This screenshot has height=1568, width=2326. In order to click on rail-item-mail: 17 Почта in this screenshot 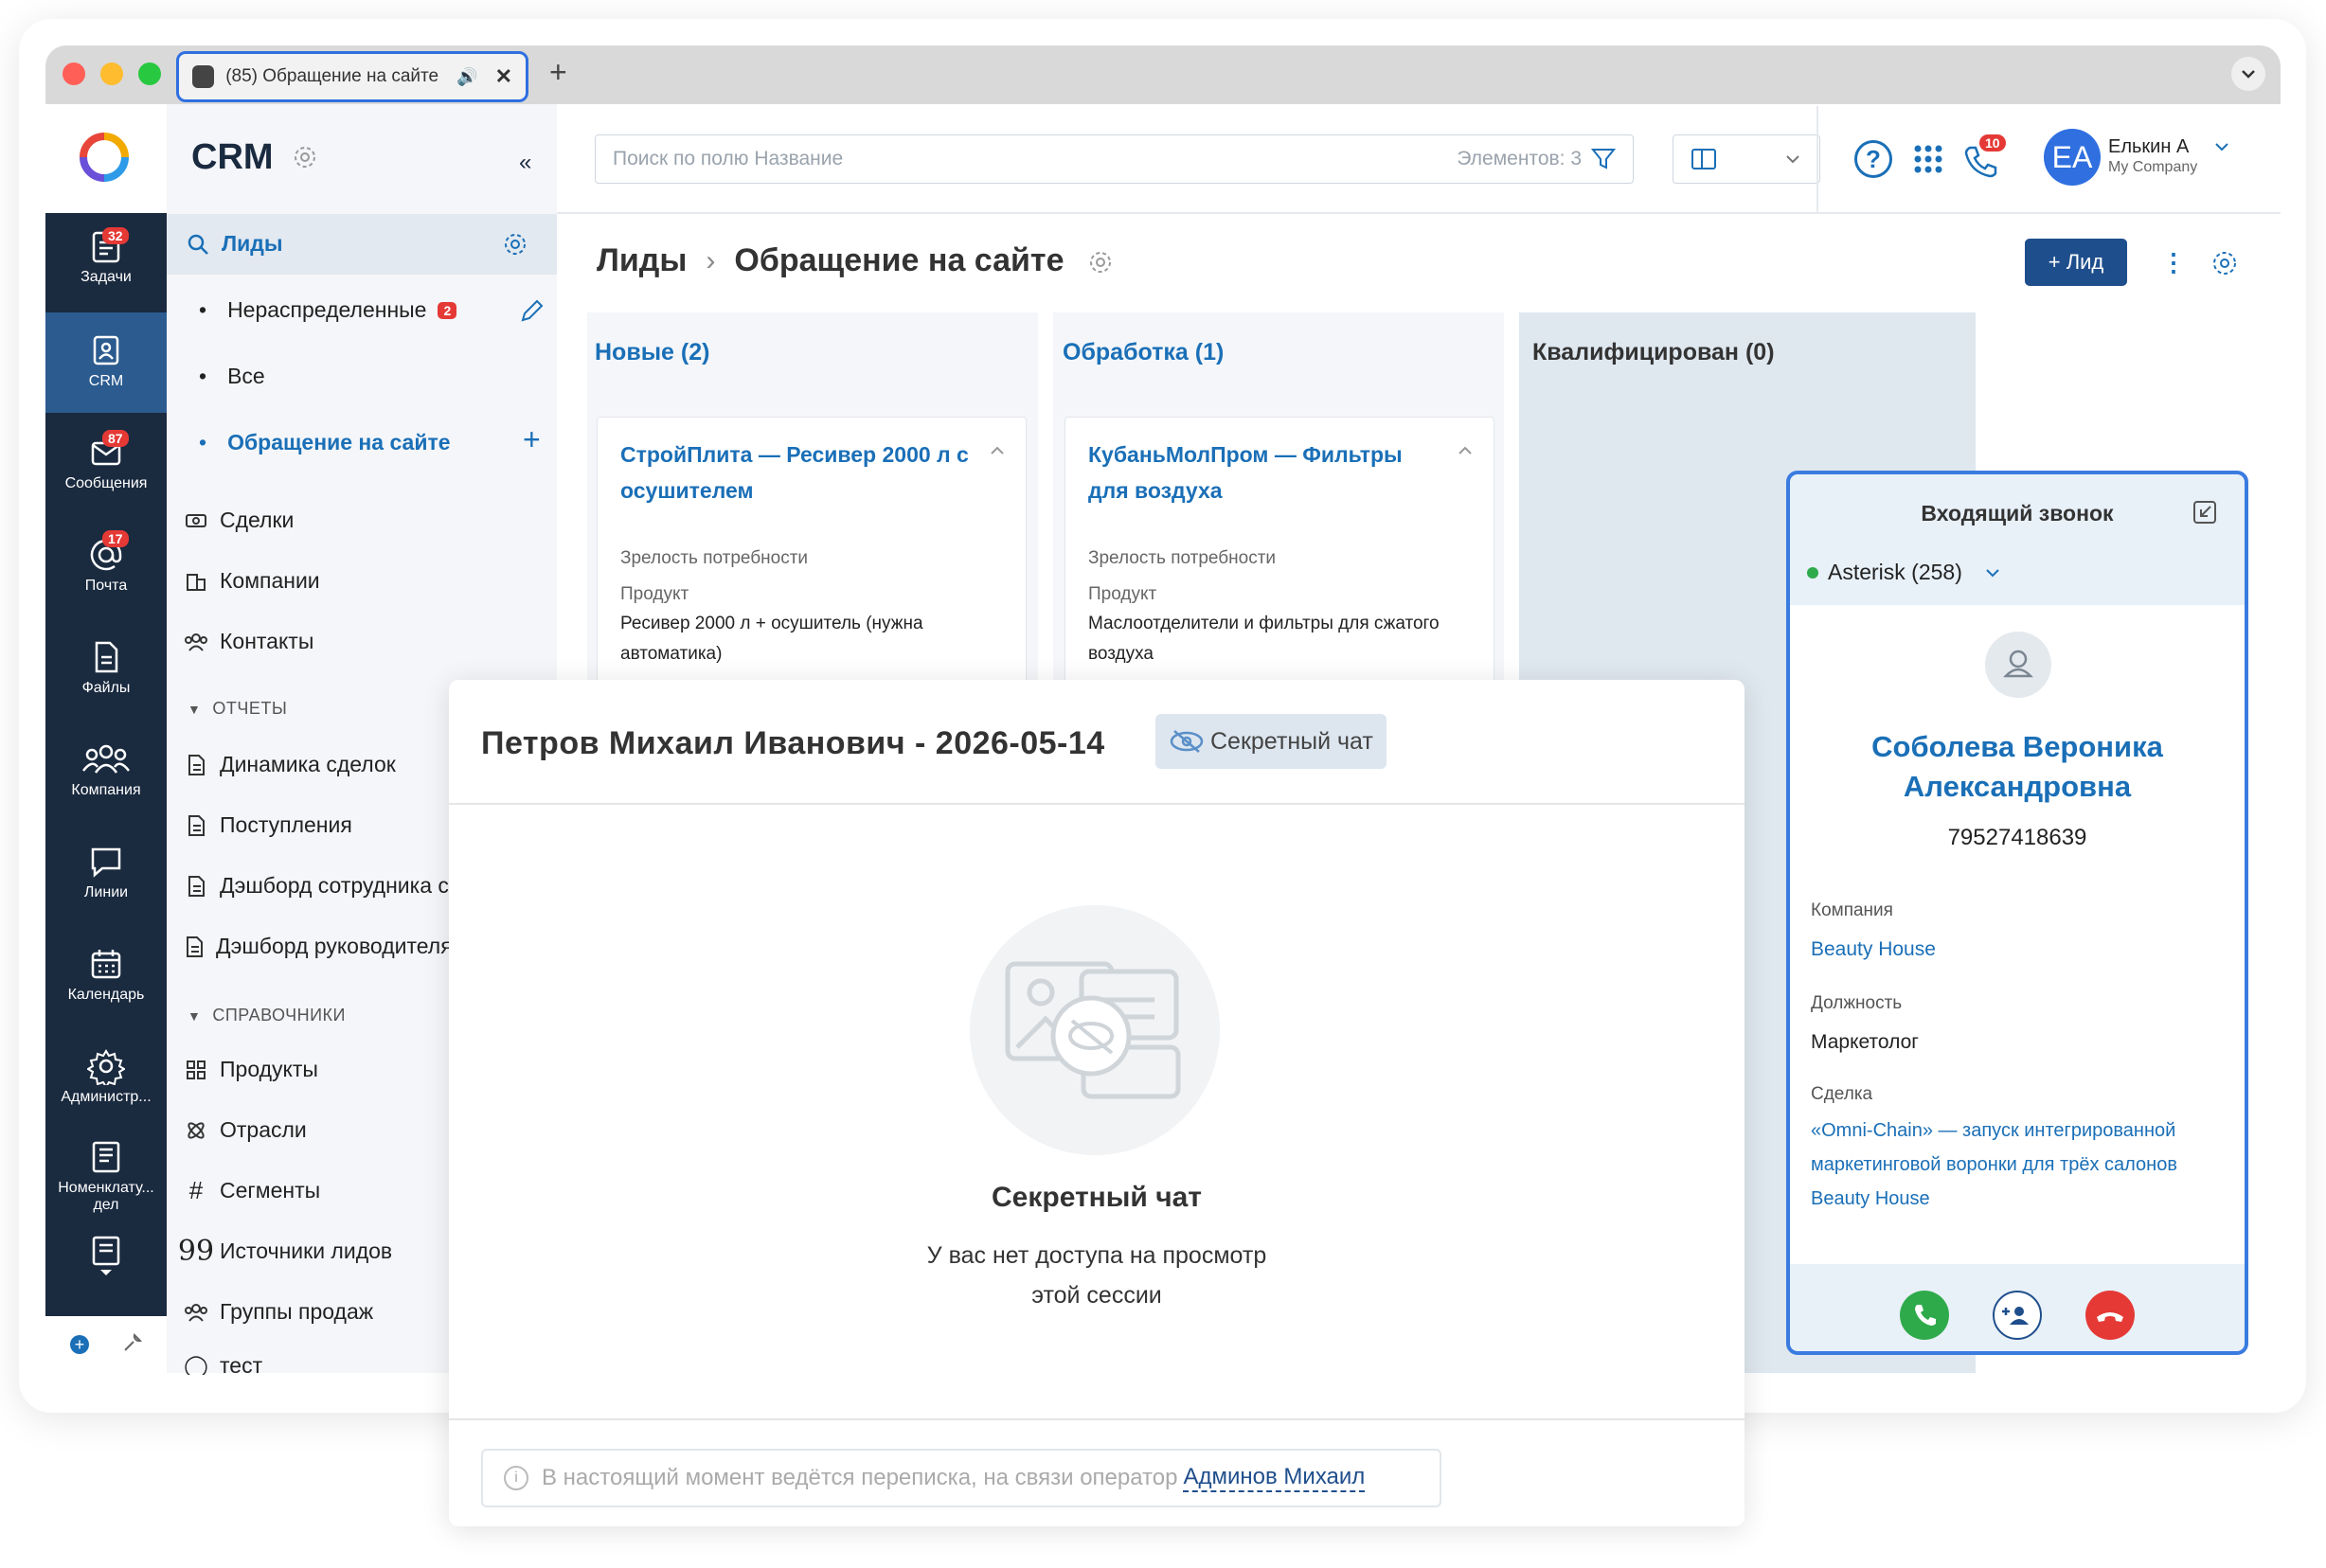, I will do `click(106, 562)`.